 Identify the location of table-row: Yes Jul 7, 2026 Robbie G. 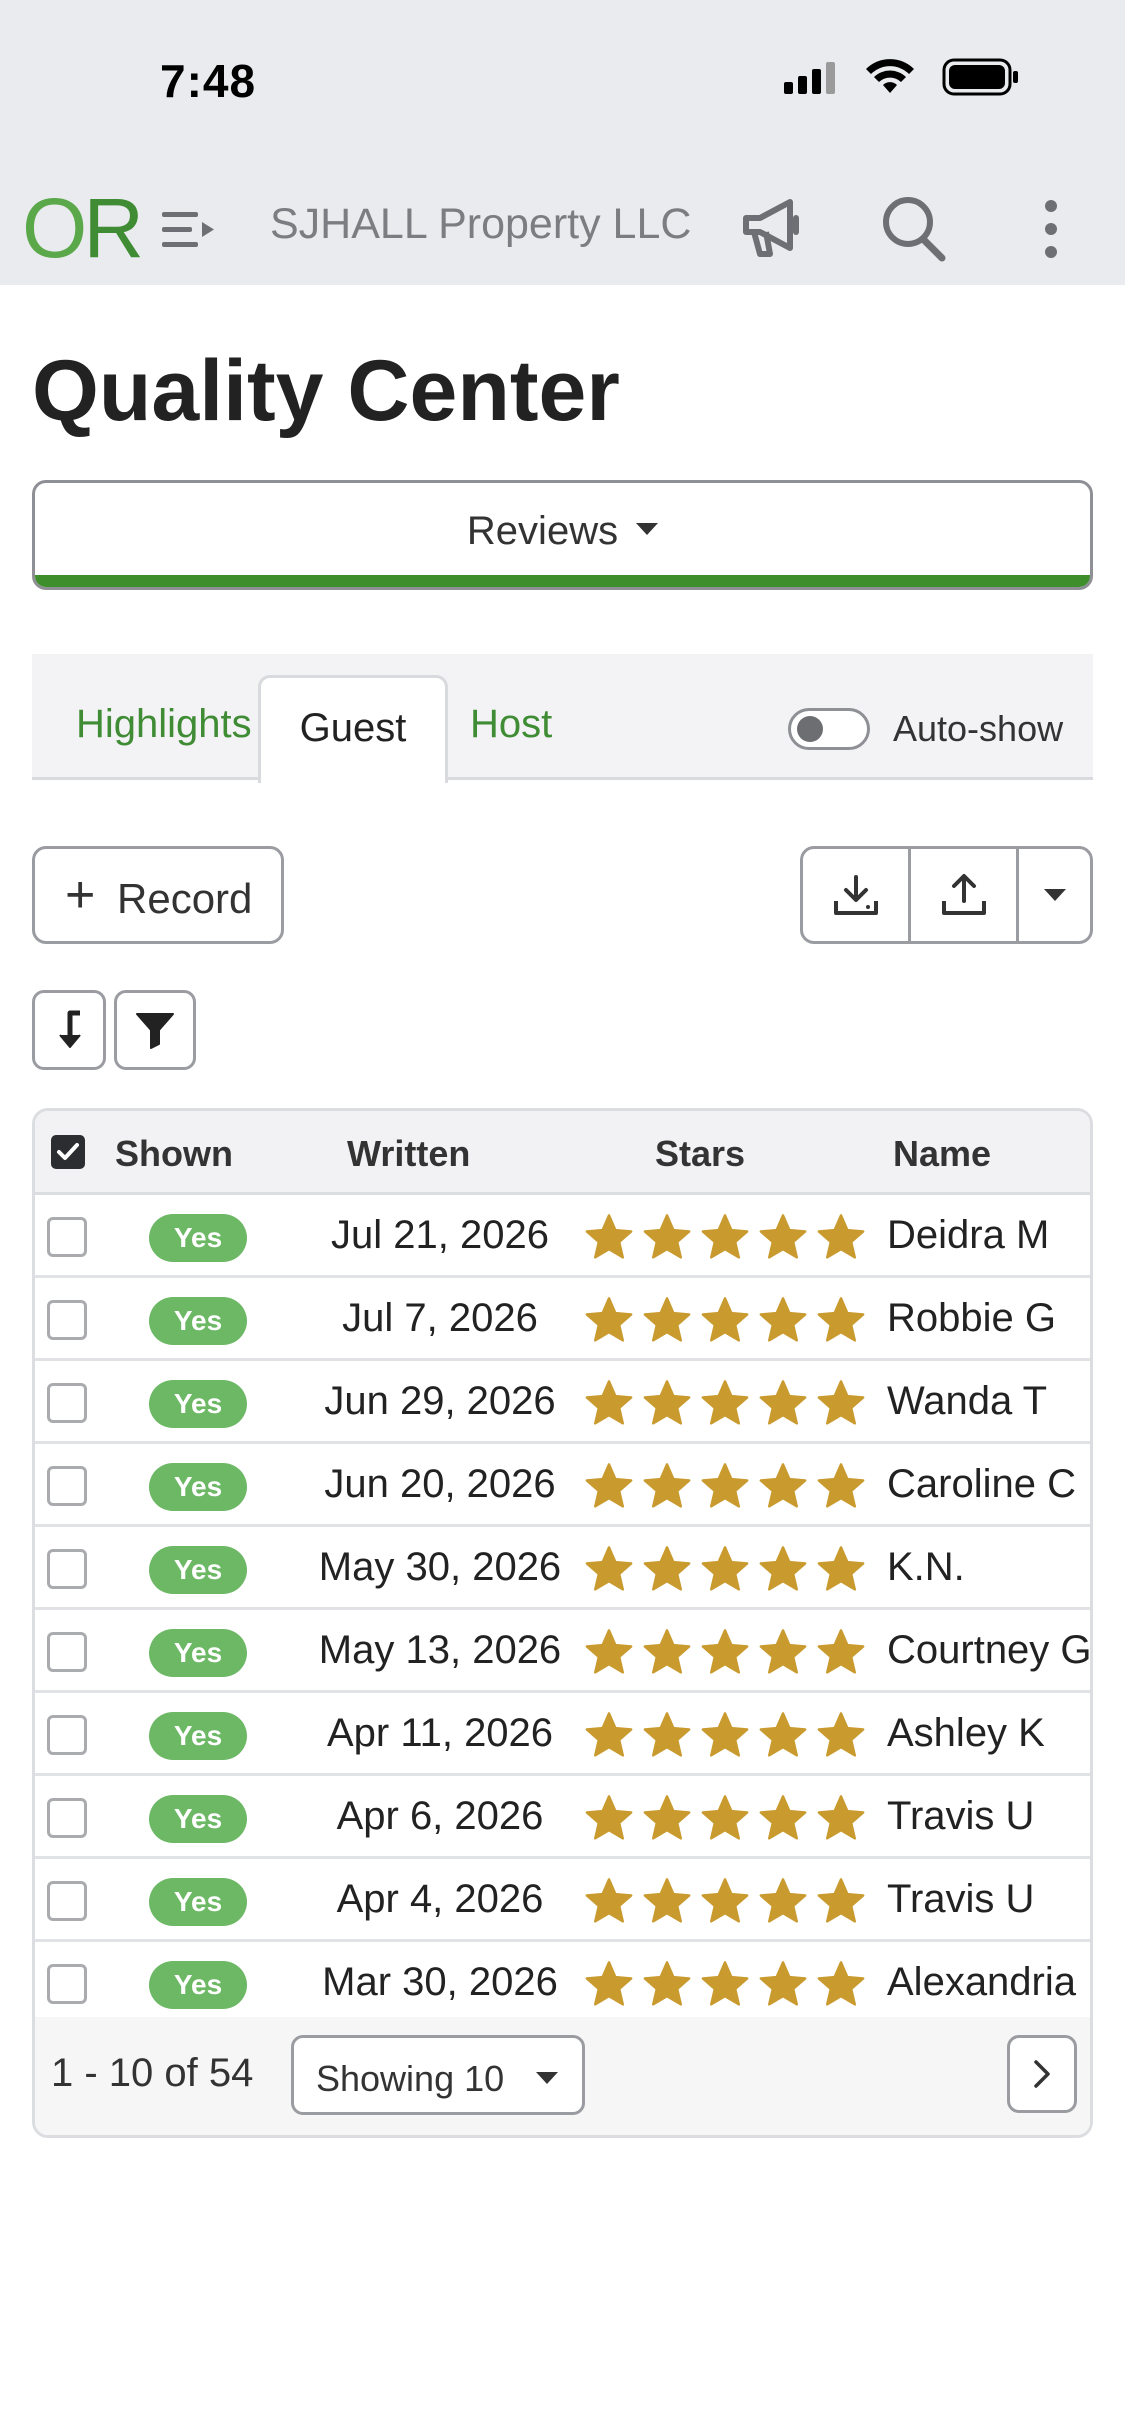
(562, 1319).